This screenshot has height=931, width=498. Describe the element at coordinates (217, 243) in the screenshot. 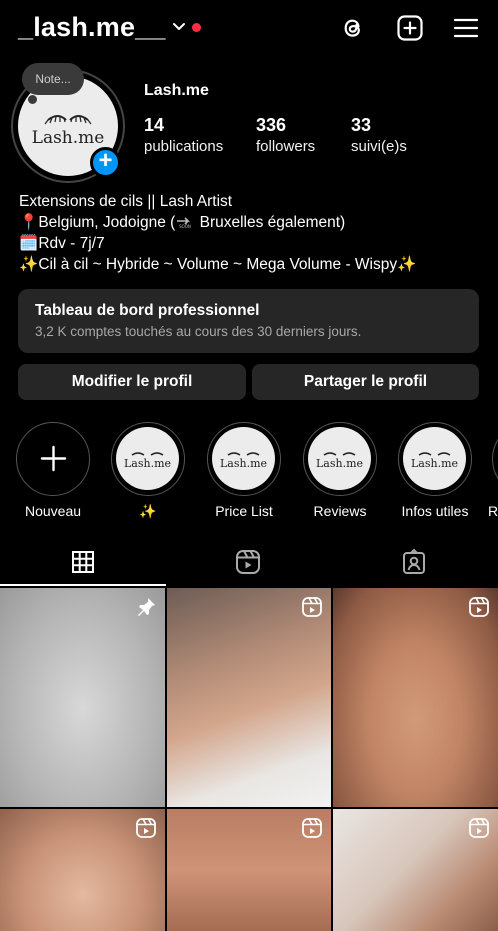

I see `bio-line: 🗓️Rdv - 7j/7` at that location.